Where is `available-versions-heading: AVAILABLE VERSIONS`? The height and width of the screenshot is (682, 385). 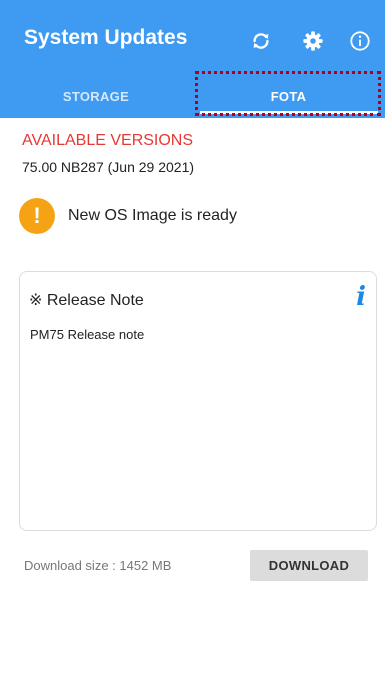
available-versions-heading: AVAILABLE VERSIONS is located at coordinates (108, 140).